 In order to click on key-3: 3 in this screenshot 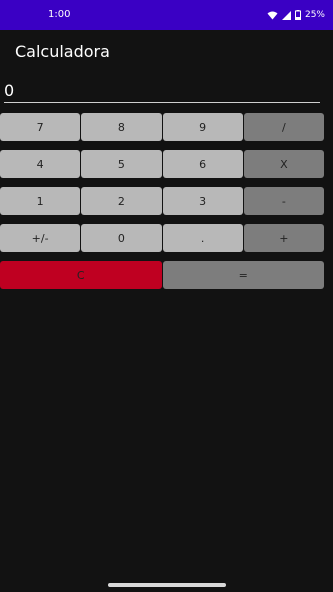, I will do `click(202, 201)`.